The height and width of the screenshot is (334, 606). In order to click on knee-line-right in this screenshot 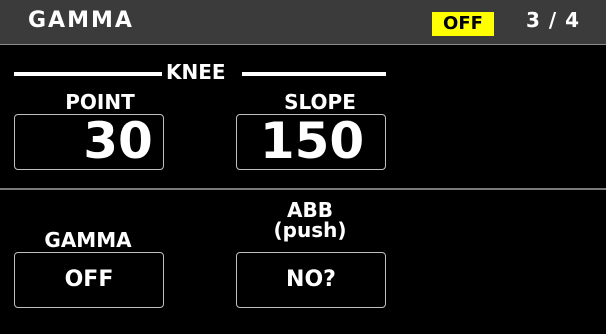, I will do `click(314, 74)`.